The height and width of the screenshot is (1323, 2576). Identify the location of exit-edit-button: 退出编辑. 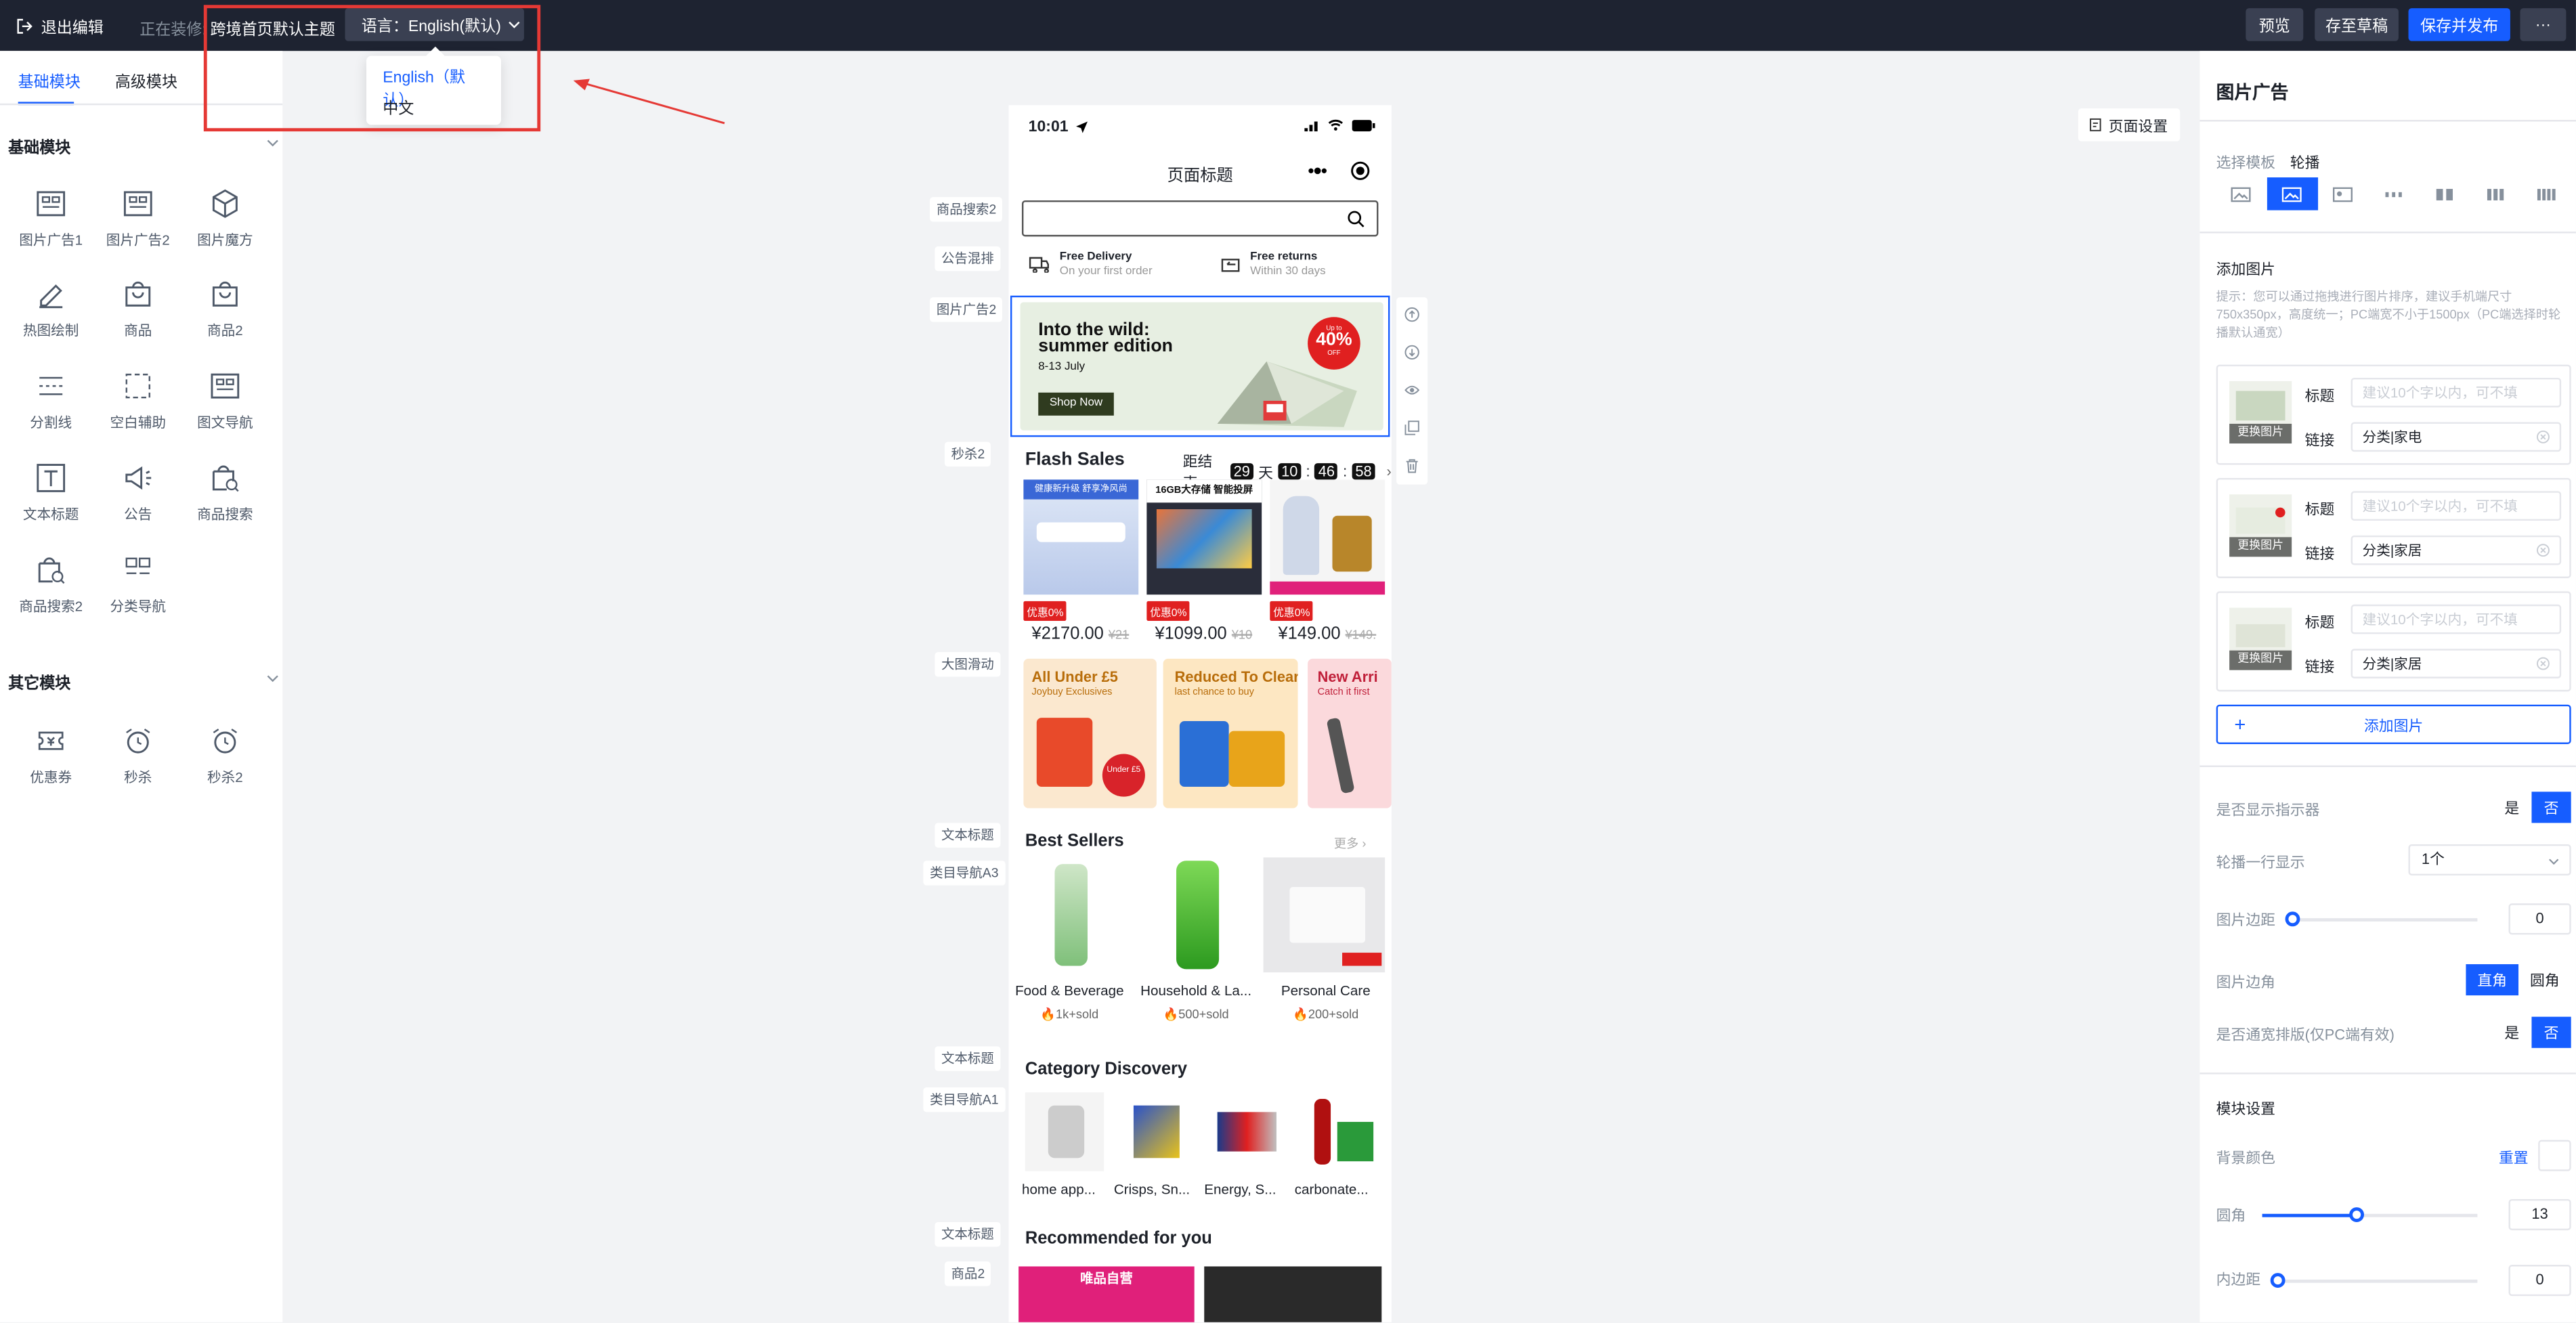
(60, 26).